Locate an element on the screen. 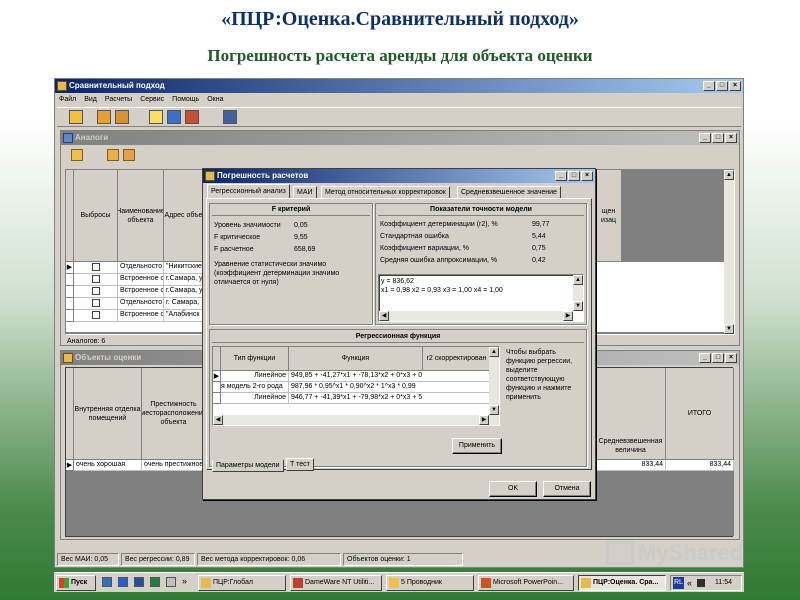 The height and width of the screenshot is (600, 800). objects-close-button: × is located at coordinates (731, 358).